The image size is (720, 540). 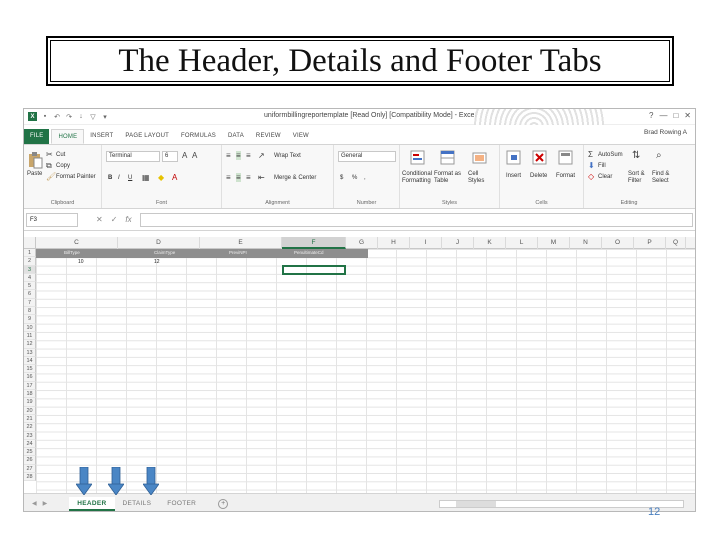 I want to click on format-as-table-button: Format as Table, so click(x=449, y=178).